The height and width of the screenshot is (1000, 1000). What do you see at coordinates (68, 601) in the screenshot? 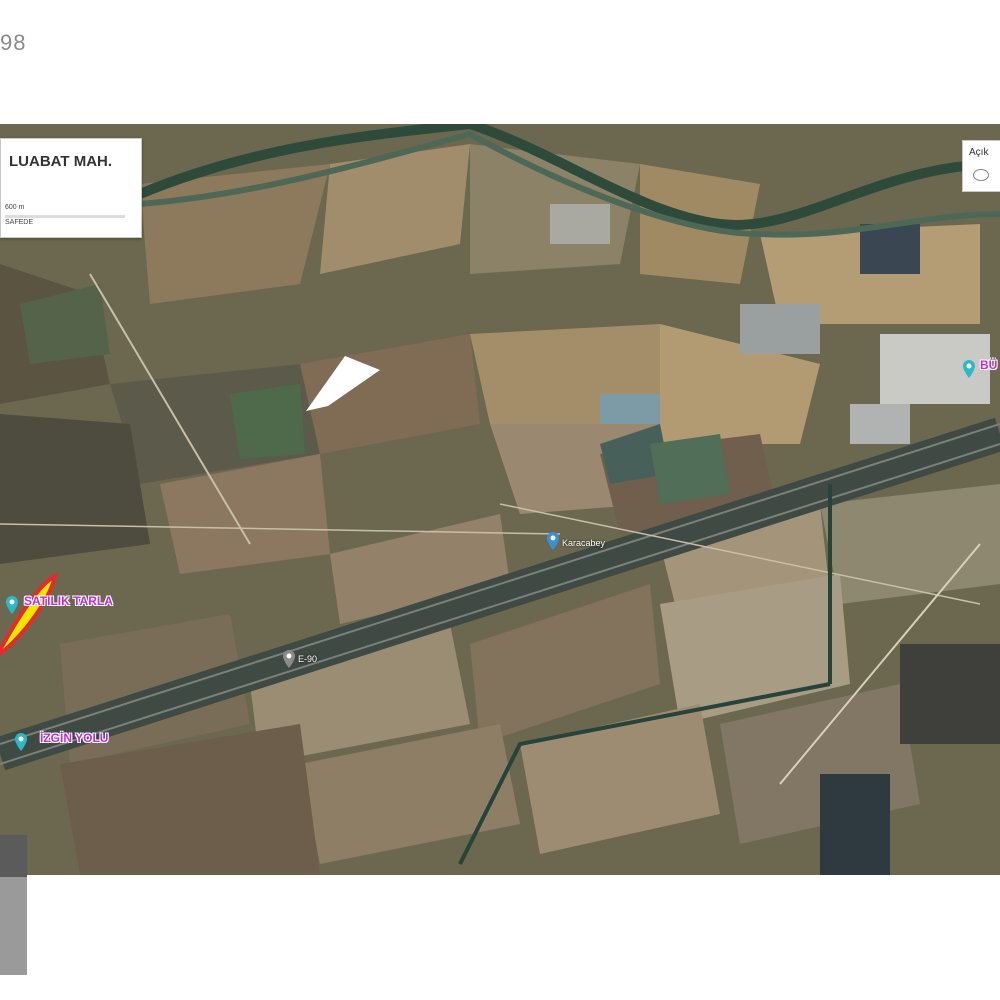
I see `place-label-satilik-tarla: SATILIK TARLA` at bounding box center [68, 601].